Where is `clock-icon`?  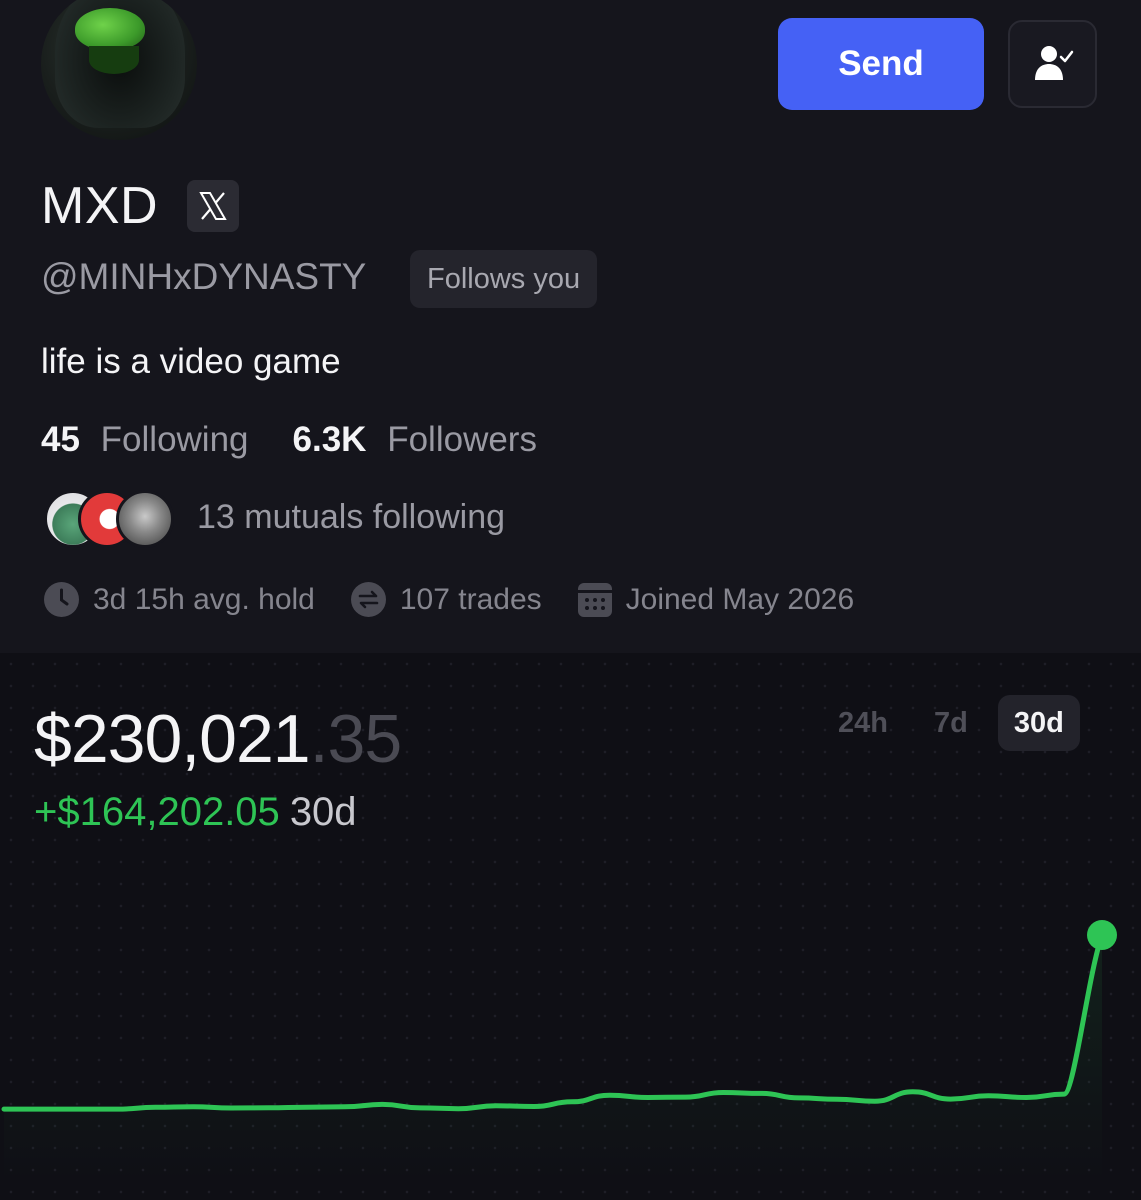
clock-icon is located at coordinates (61, 599).